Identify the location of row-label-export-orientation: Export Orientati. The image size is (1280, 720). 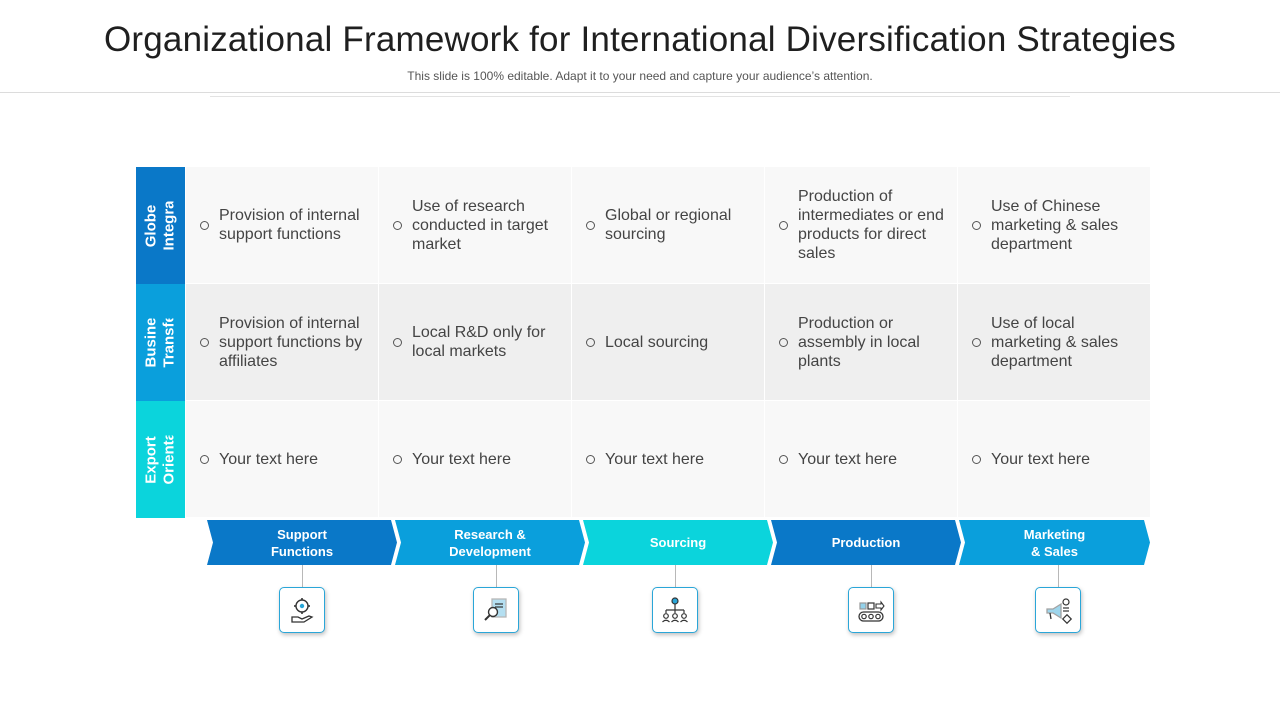
(160, 459).